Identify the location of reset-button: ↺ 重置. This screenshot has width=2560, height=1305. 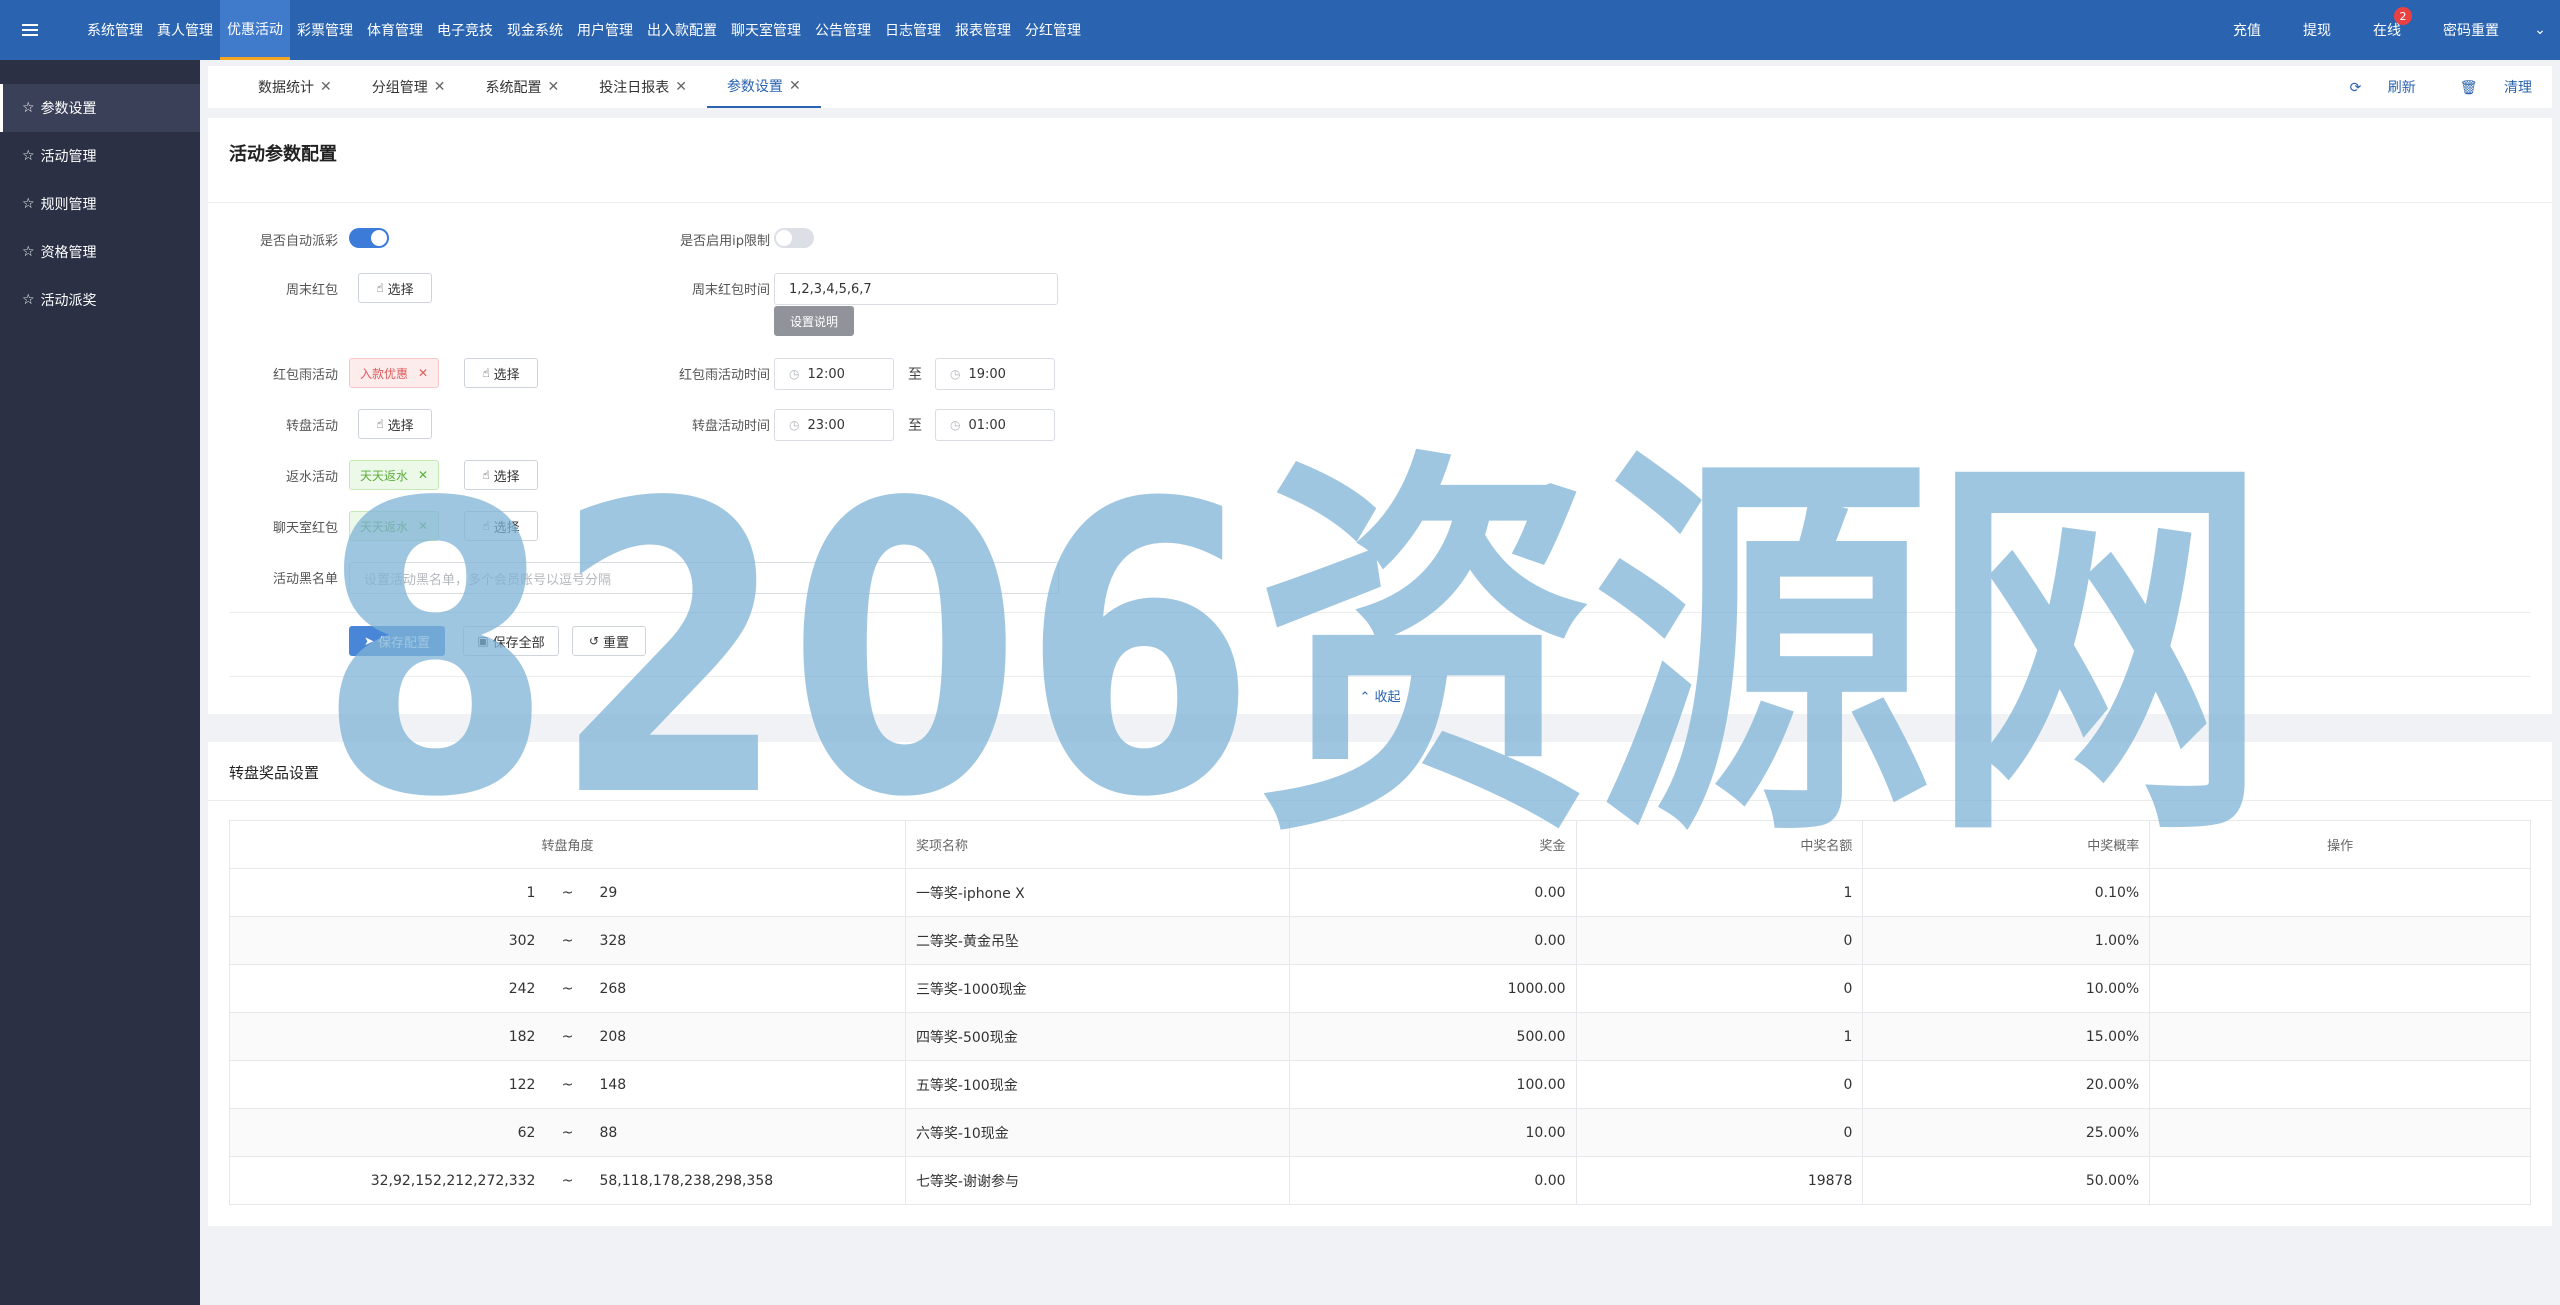
(609, 641).